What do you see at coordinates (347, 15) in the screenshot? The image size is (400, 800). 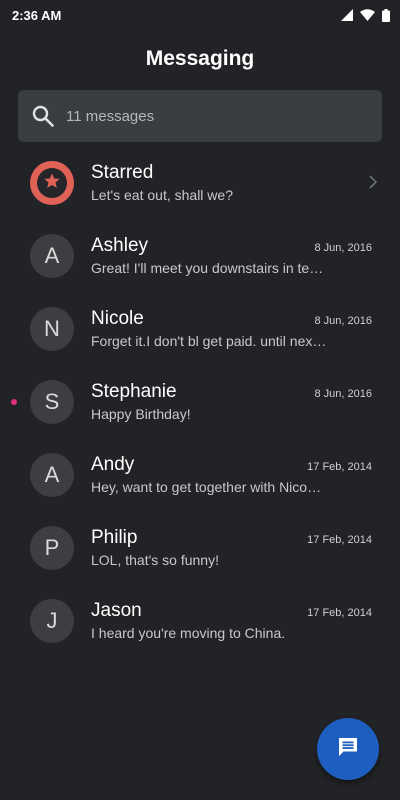 I see `signal-icon` at bounding box center [347, 15].